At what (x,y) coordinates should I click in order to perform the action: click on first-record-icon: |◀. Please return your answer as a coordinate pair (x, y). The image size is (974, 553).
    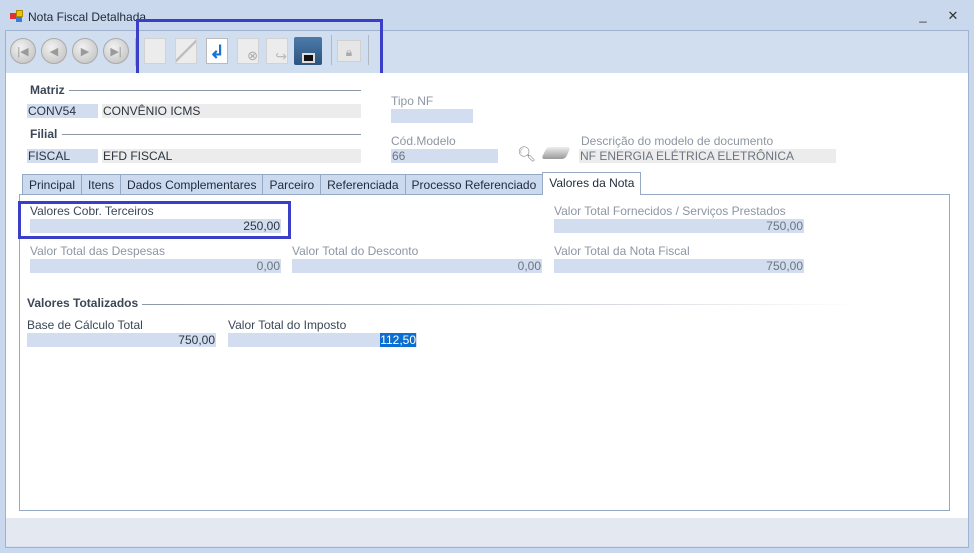
    Looking at the image, I should click on (23, 51).